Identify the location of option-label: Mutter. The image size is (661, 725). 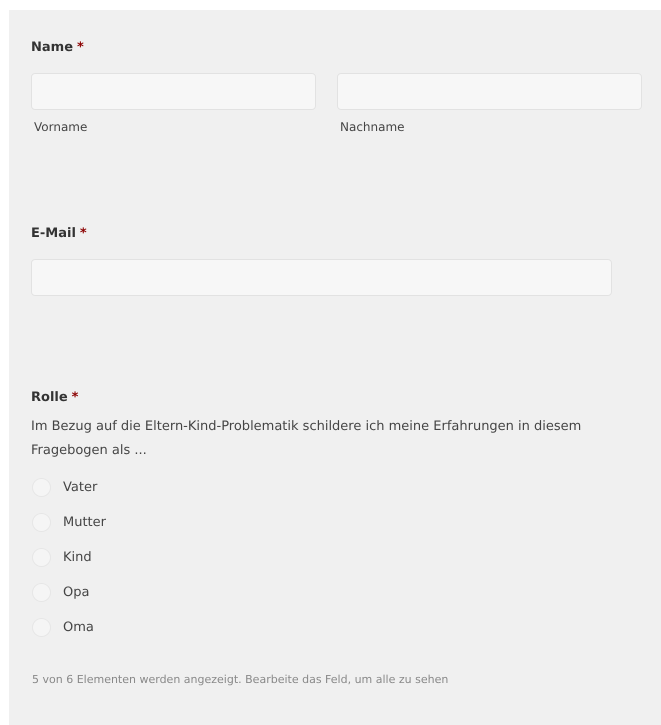
(84, 522).